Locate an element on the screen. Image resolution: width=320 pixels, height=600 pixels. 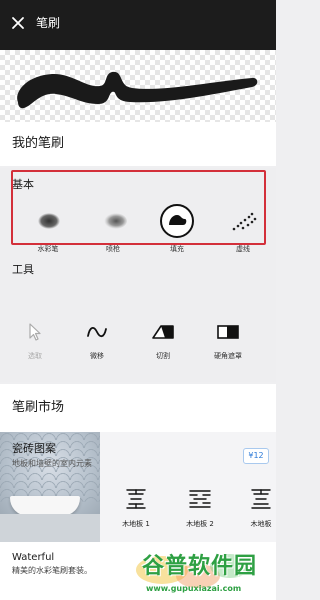
close-icon is located at coordinates (18, 23).